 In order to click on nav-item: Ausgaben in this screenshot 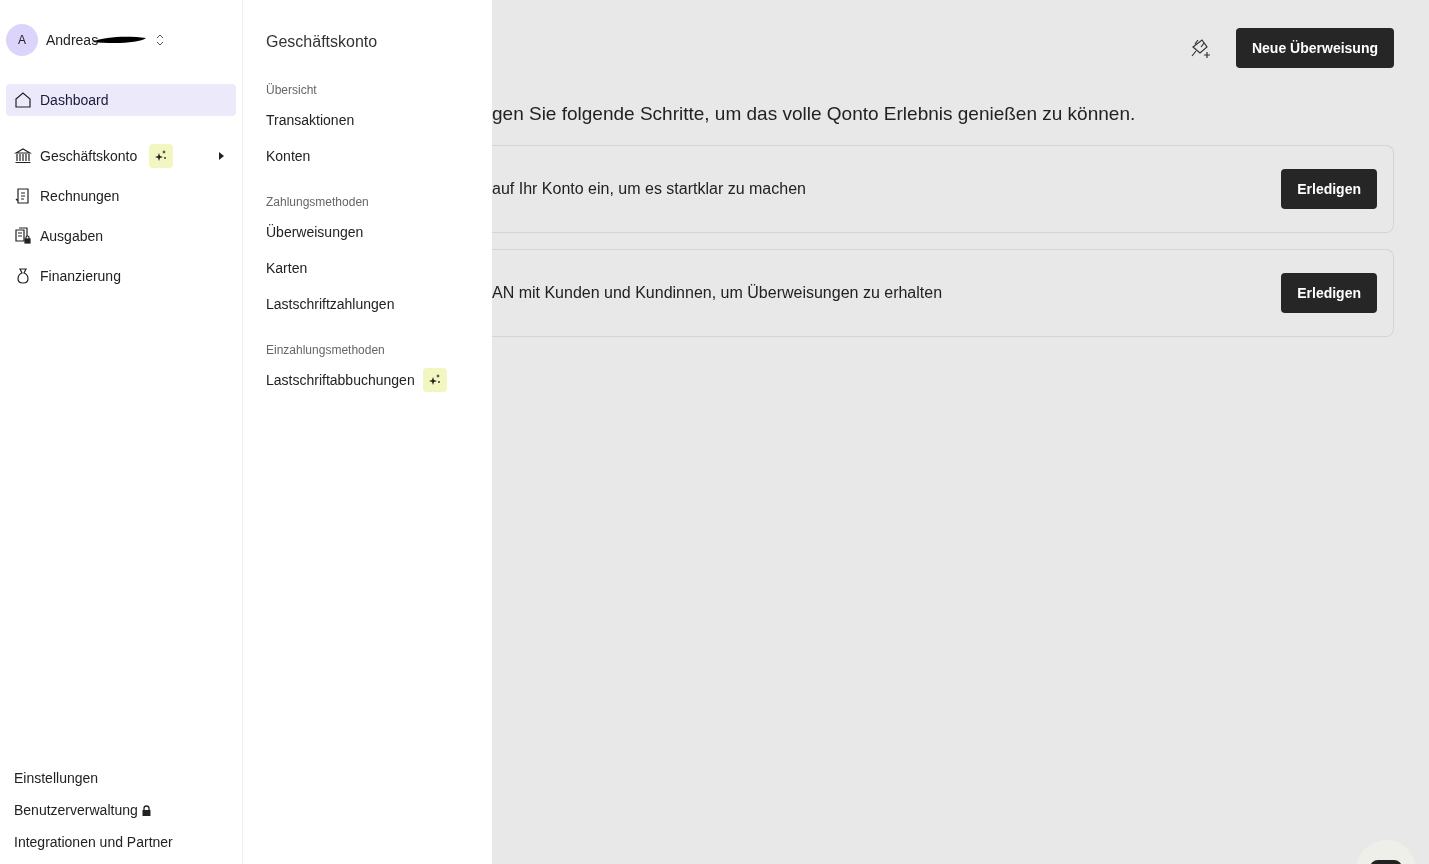, I will do `click(121, 236)`.